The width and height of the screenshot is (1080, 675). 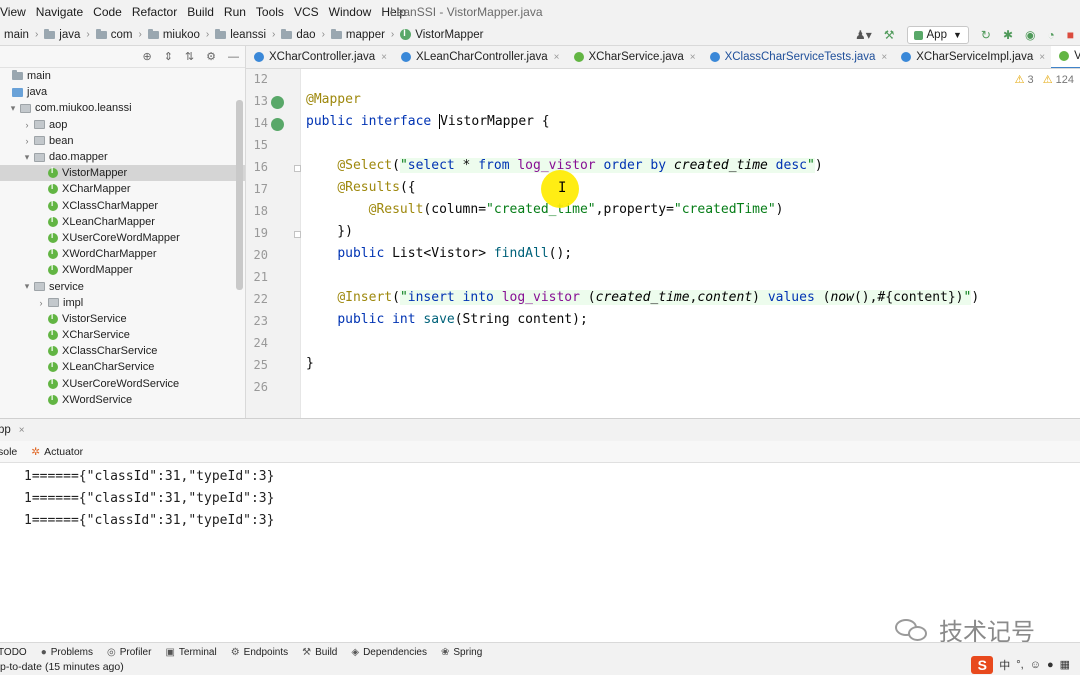 What do you see at coordinates (122, 254) in the screenshot?
I see `tree-item: XWordCharMapper` at bounding box center [122, 254].